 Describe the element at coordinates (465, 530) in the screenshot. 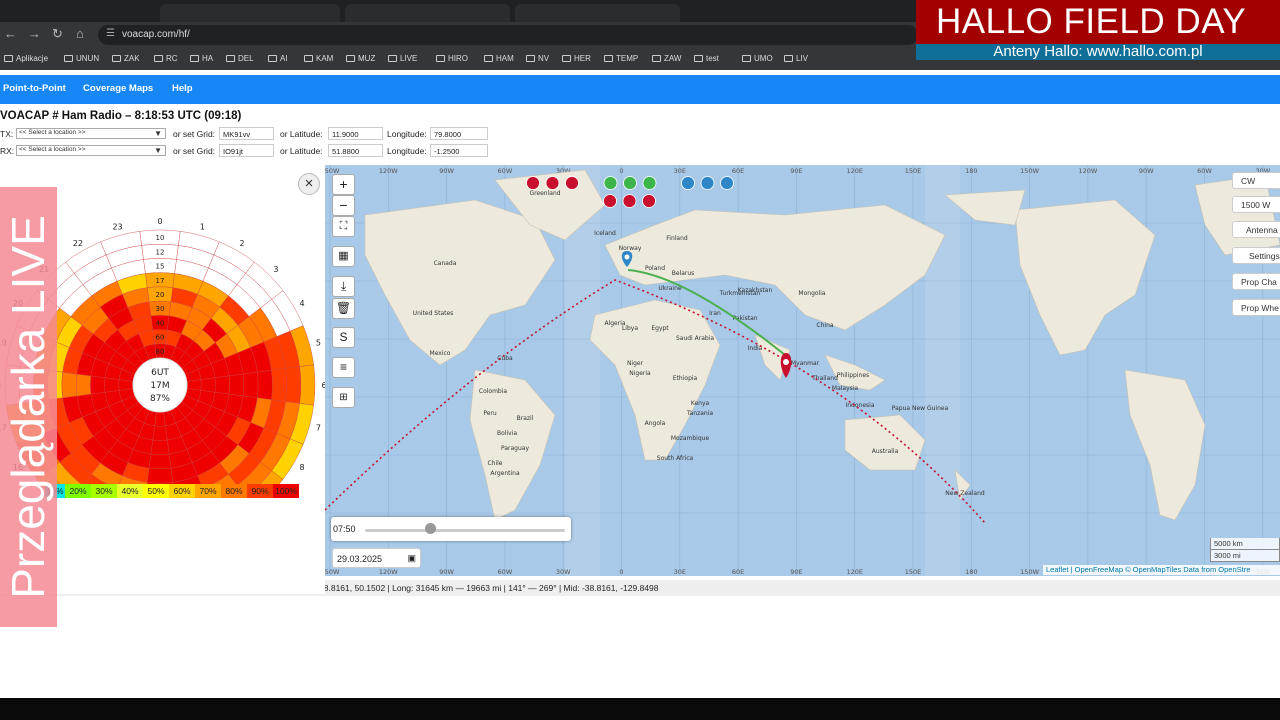

I see `time-slider-track` at that location.